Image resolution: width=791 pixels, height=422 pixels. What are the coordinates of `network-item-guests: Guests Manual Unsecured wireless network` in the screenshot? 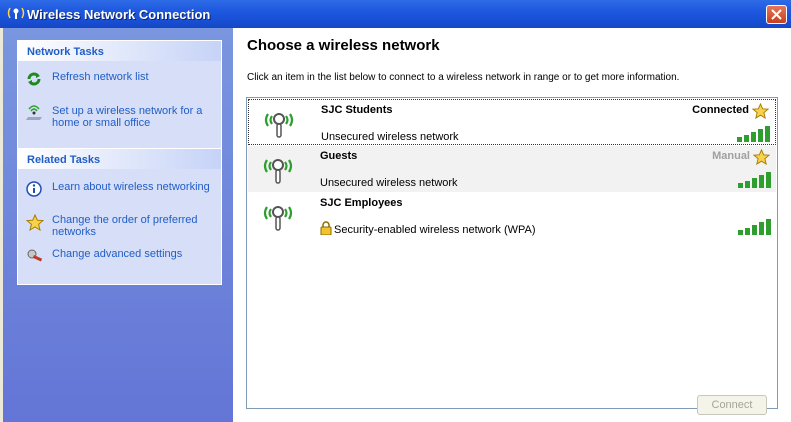 It's located at (512, 169).